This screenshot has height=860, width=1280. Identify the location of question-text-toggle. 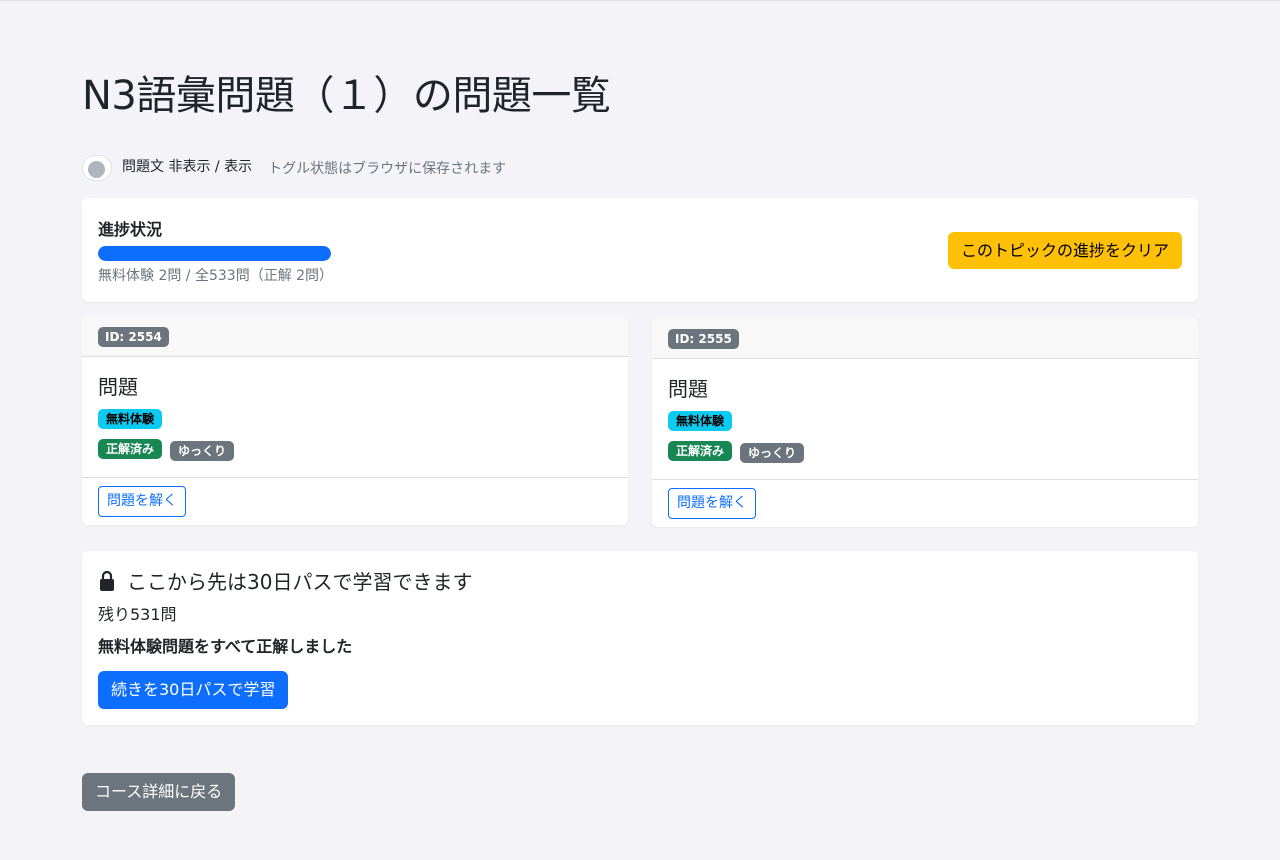
(97, 168).